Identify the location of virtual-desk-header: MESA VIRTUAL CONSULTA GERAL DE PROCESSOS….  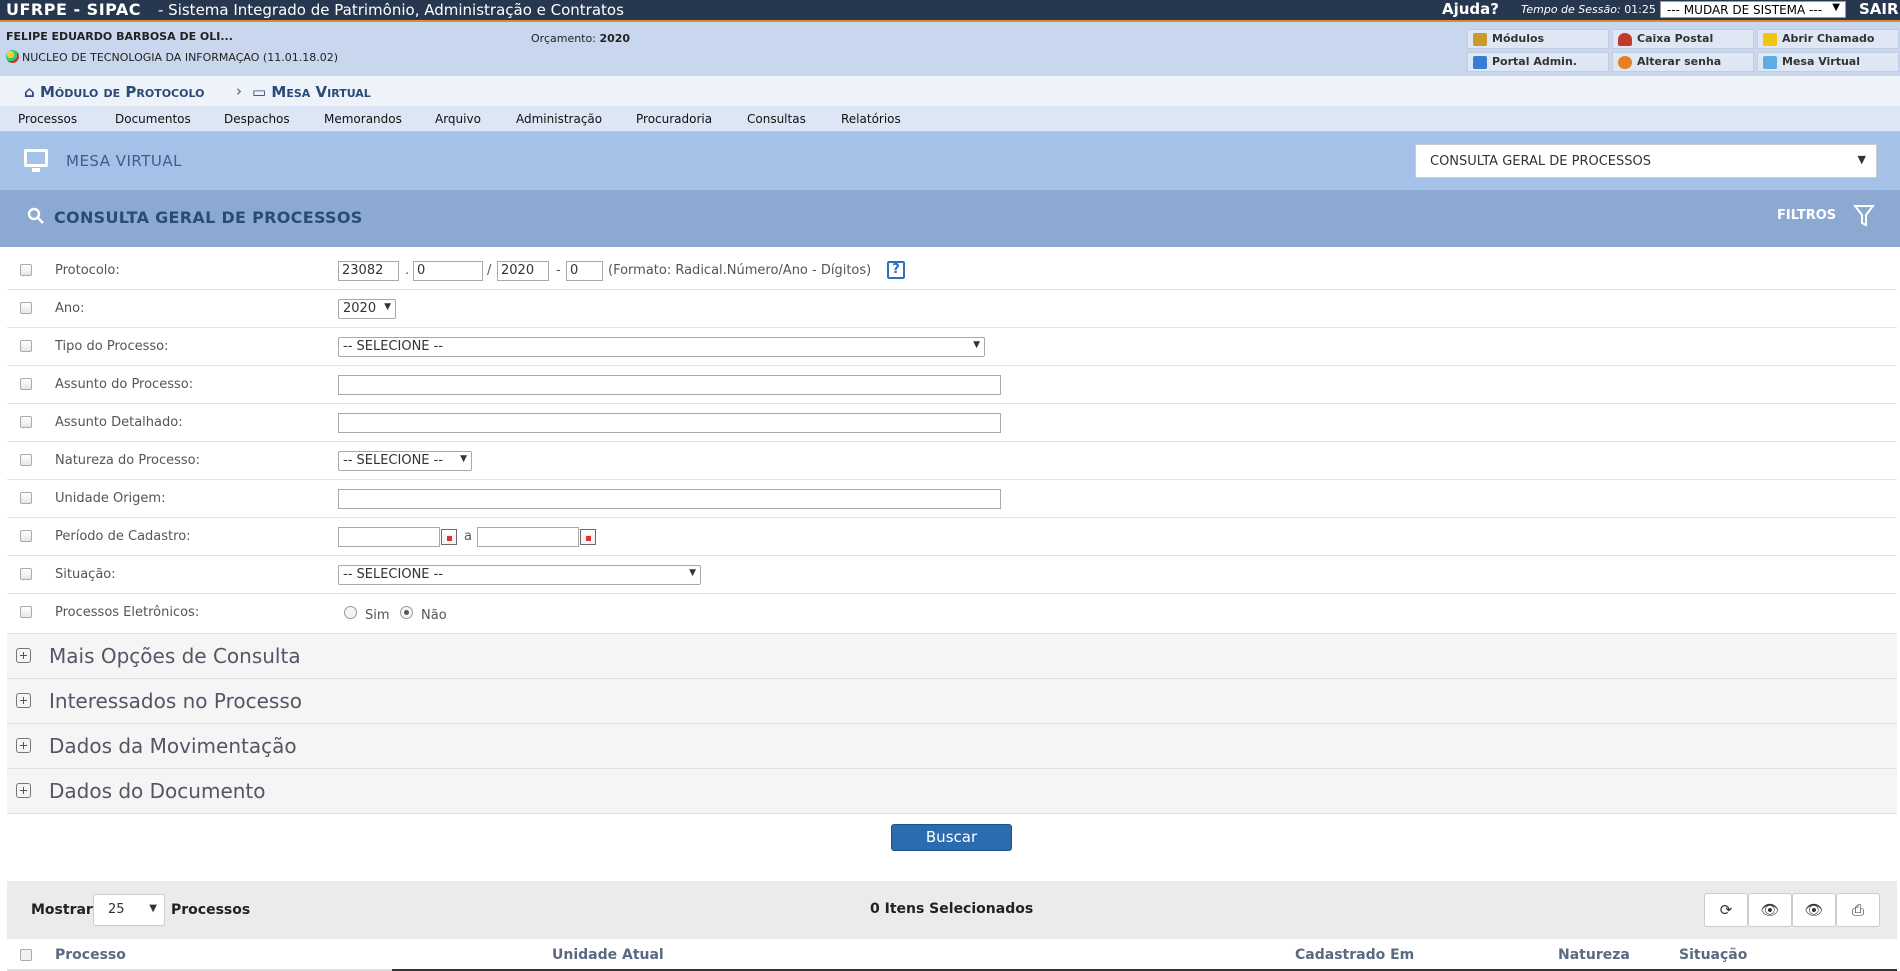
(950, 161).